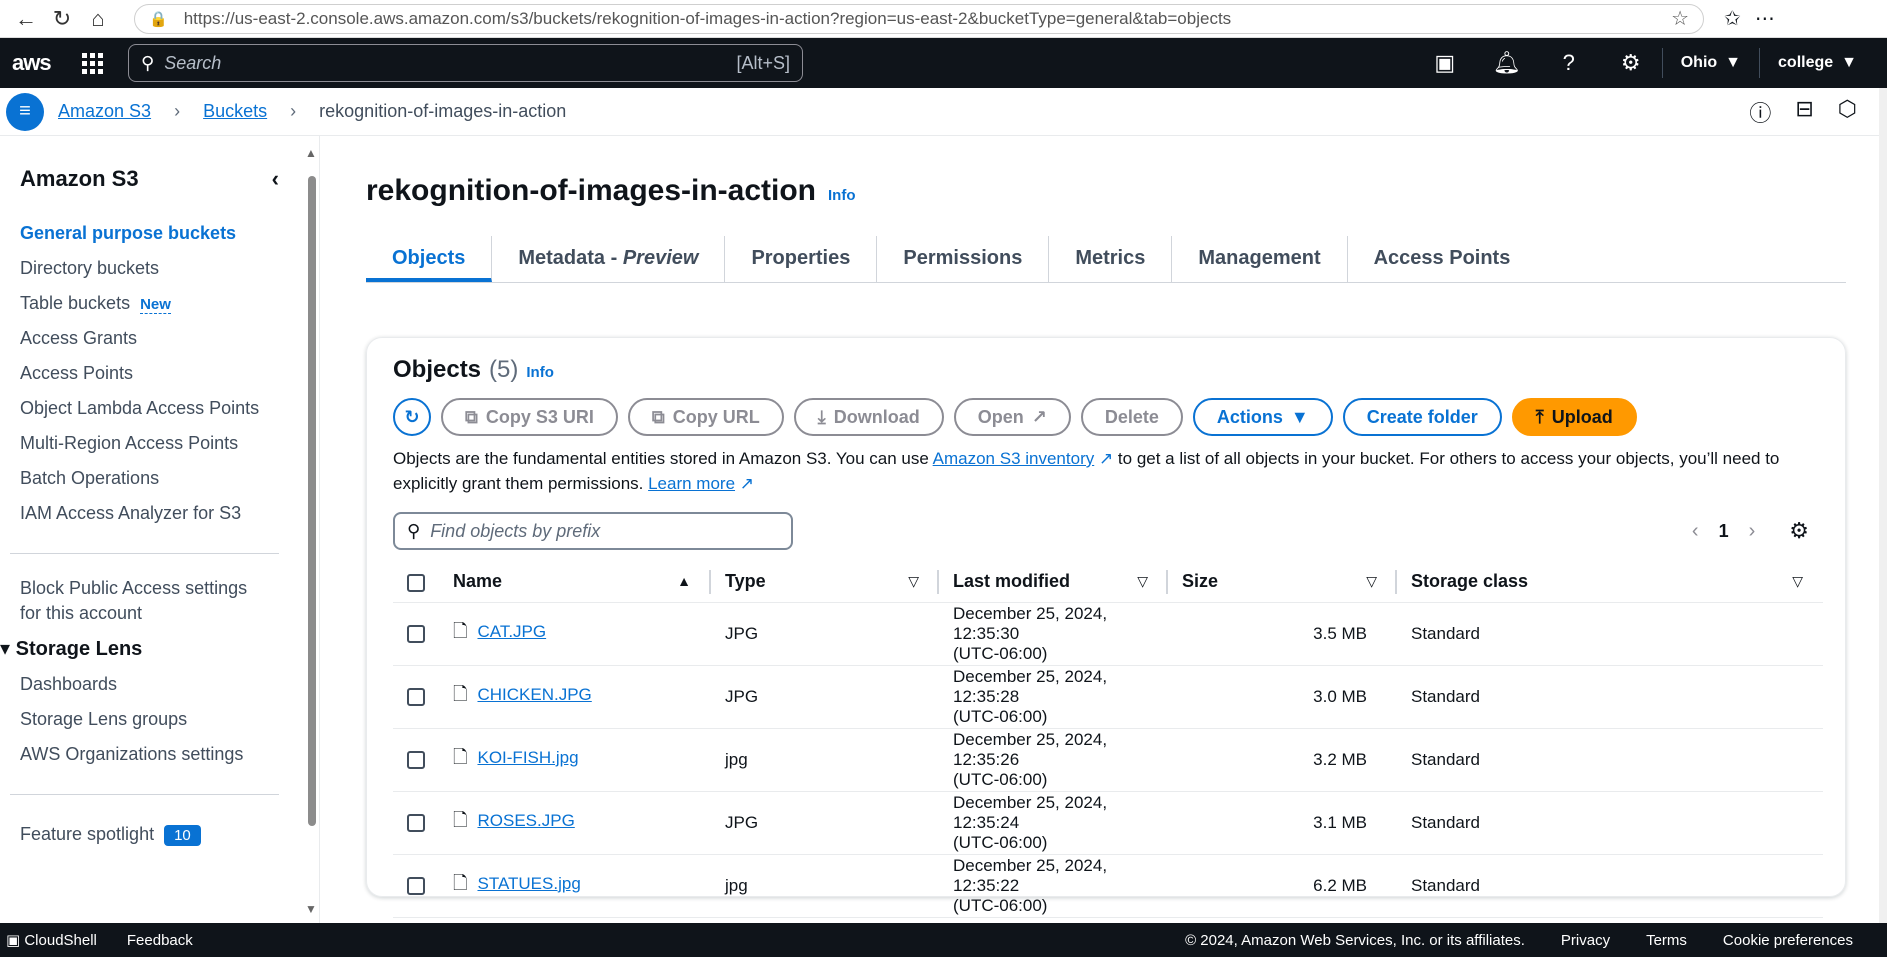 The width and height of the screenshot is (1887, 957). What do you see at coordinates (1752, 531) in the screenshot?
I see `next-page-icon: ›` at bounding box center [1752, 531].